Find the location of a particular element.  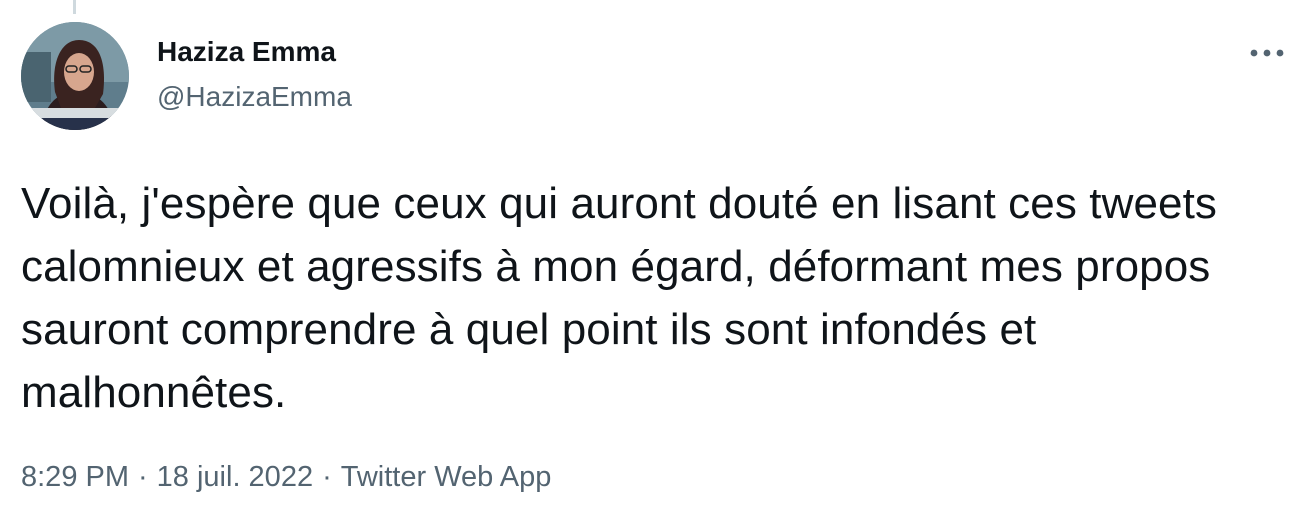

profile-photo-icon is located at coordinates (75, 76).